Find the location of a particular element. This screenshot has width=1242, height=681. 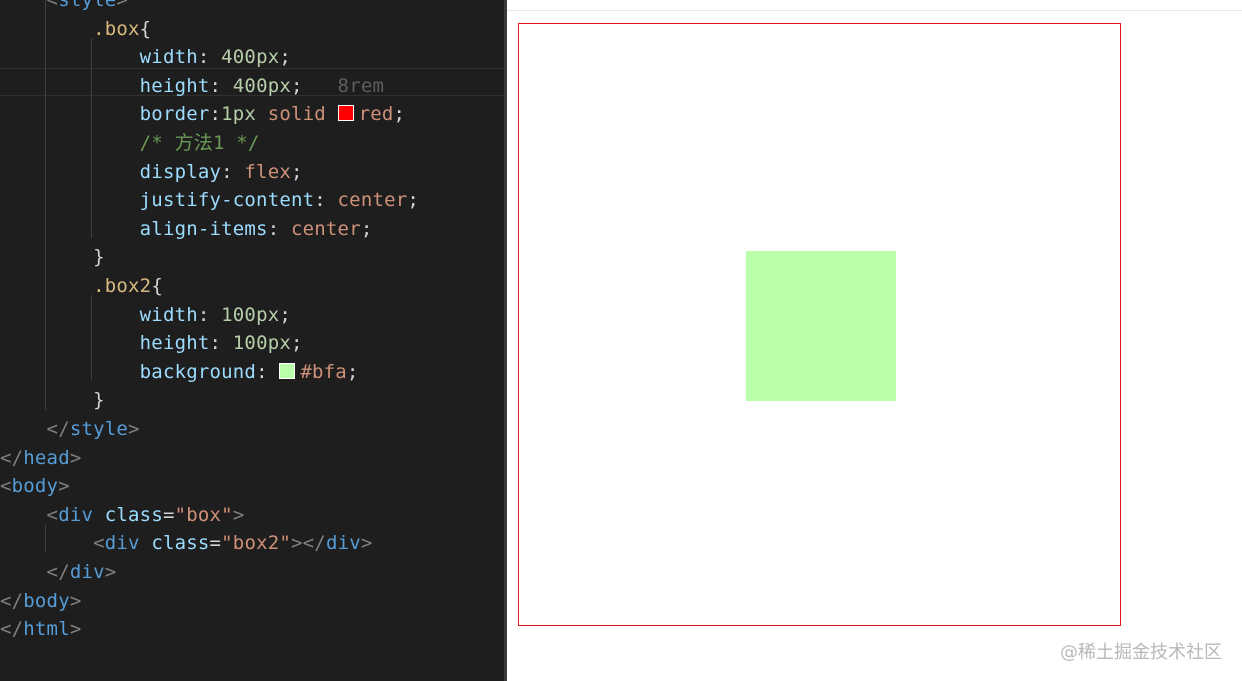

code-line: border:1px solid red; is located at coordinates (202, 114).